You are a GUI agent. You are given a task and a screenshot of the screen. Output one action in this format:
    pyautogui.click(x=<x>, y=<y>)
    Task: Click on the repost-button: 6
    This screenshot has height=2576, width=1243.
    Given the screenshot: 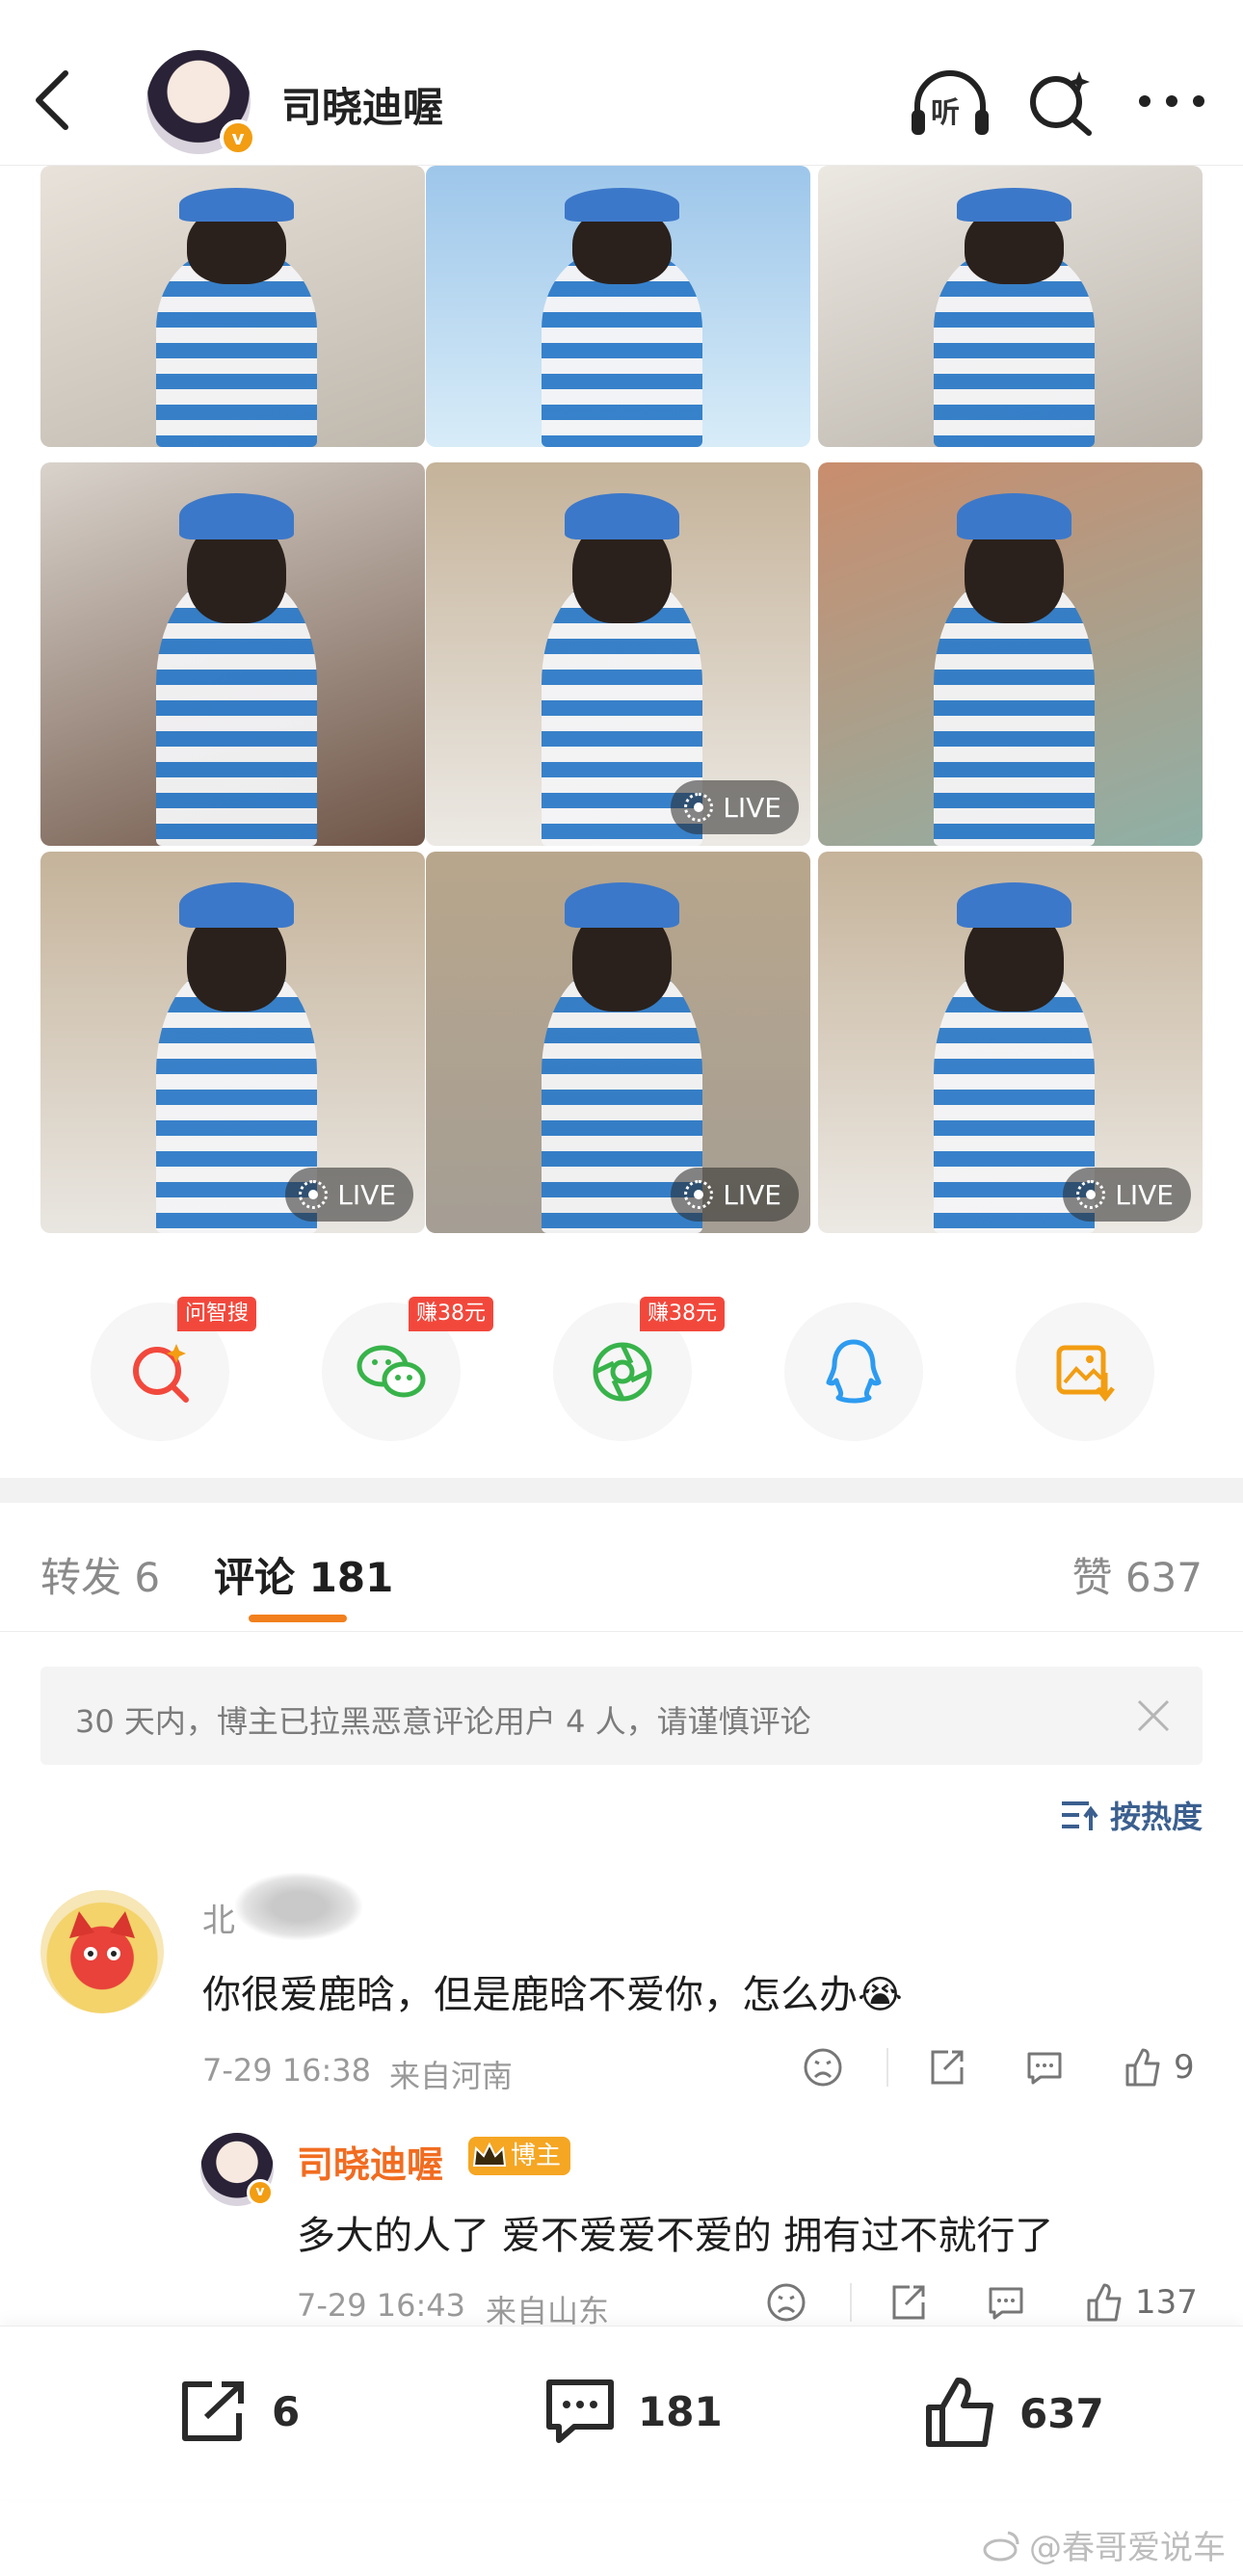 What is the action you would take?
    pyautogui.click(x=237, y=2411)
    